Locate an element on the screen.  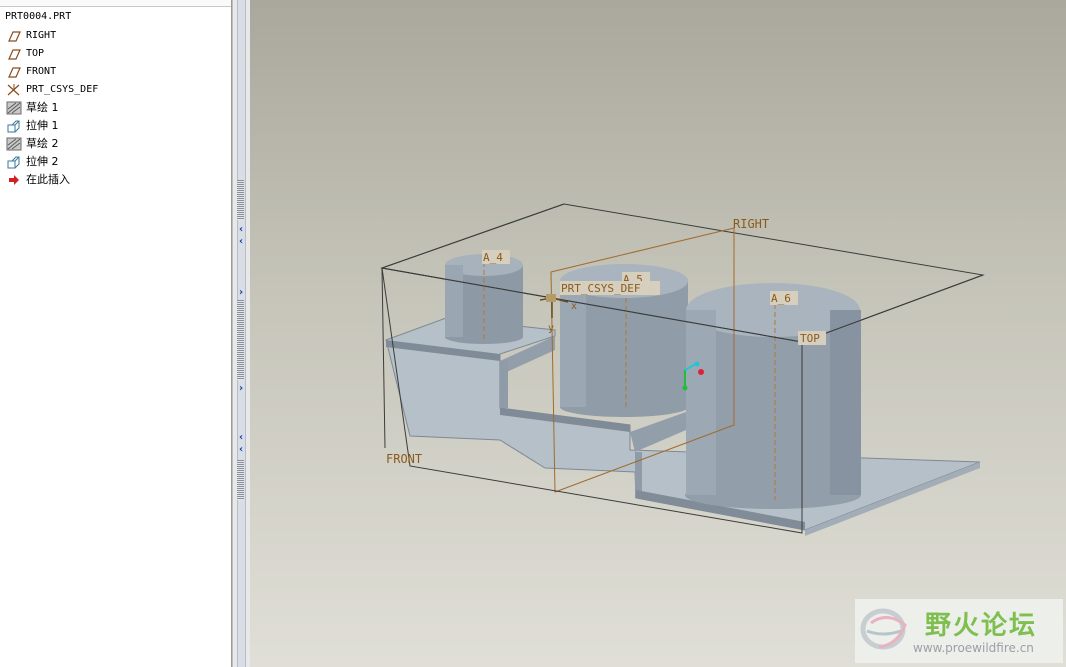
tree-item-label: 拉伸 2 is located at coordinates (42, 161).